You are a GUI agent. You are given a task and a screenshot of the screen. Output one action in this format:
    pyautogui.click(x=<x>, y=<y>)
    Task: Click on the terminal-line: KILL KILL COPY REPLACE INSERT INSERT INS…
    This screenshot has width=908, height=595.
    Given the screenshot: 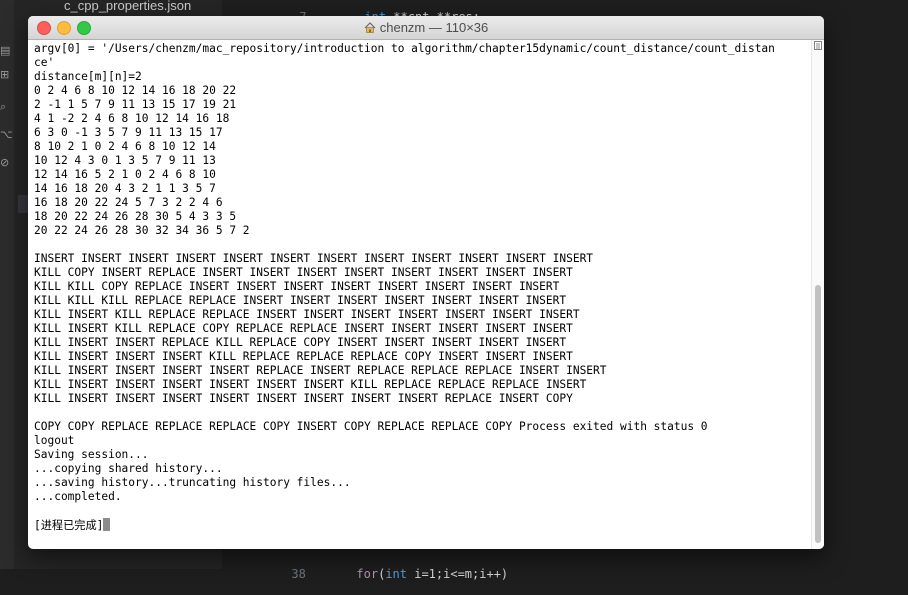 What is the action you would take?
    pyautogui.click(x=297, y=286)
    